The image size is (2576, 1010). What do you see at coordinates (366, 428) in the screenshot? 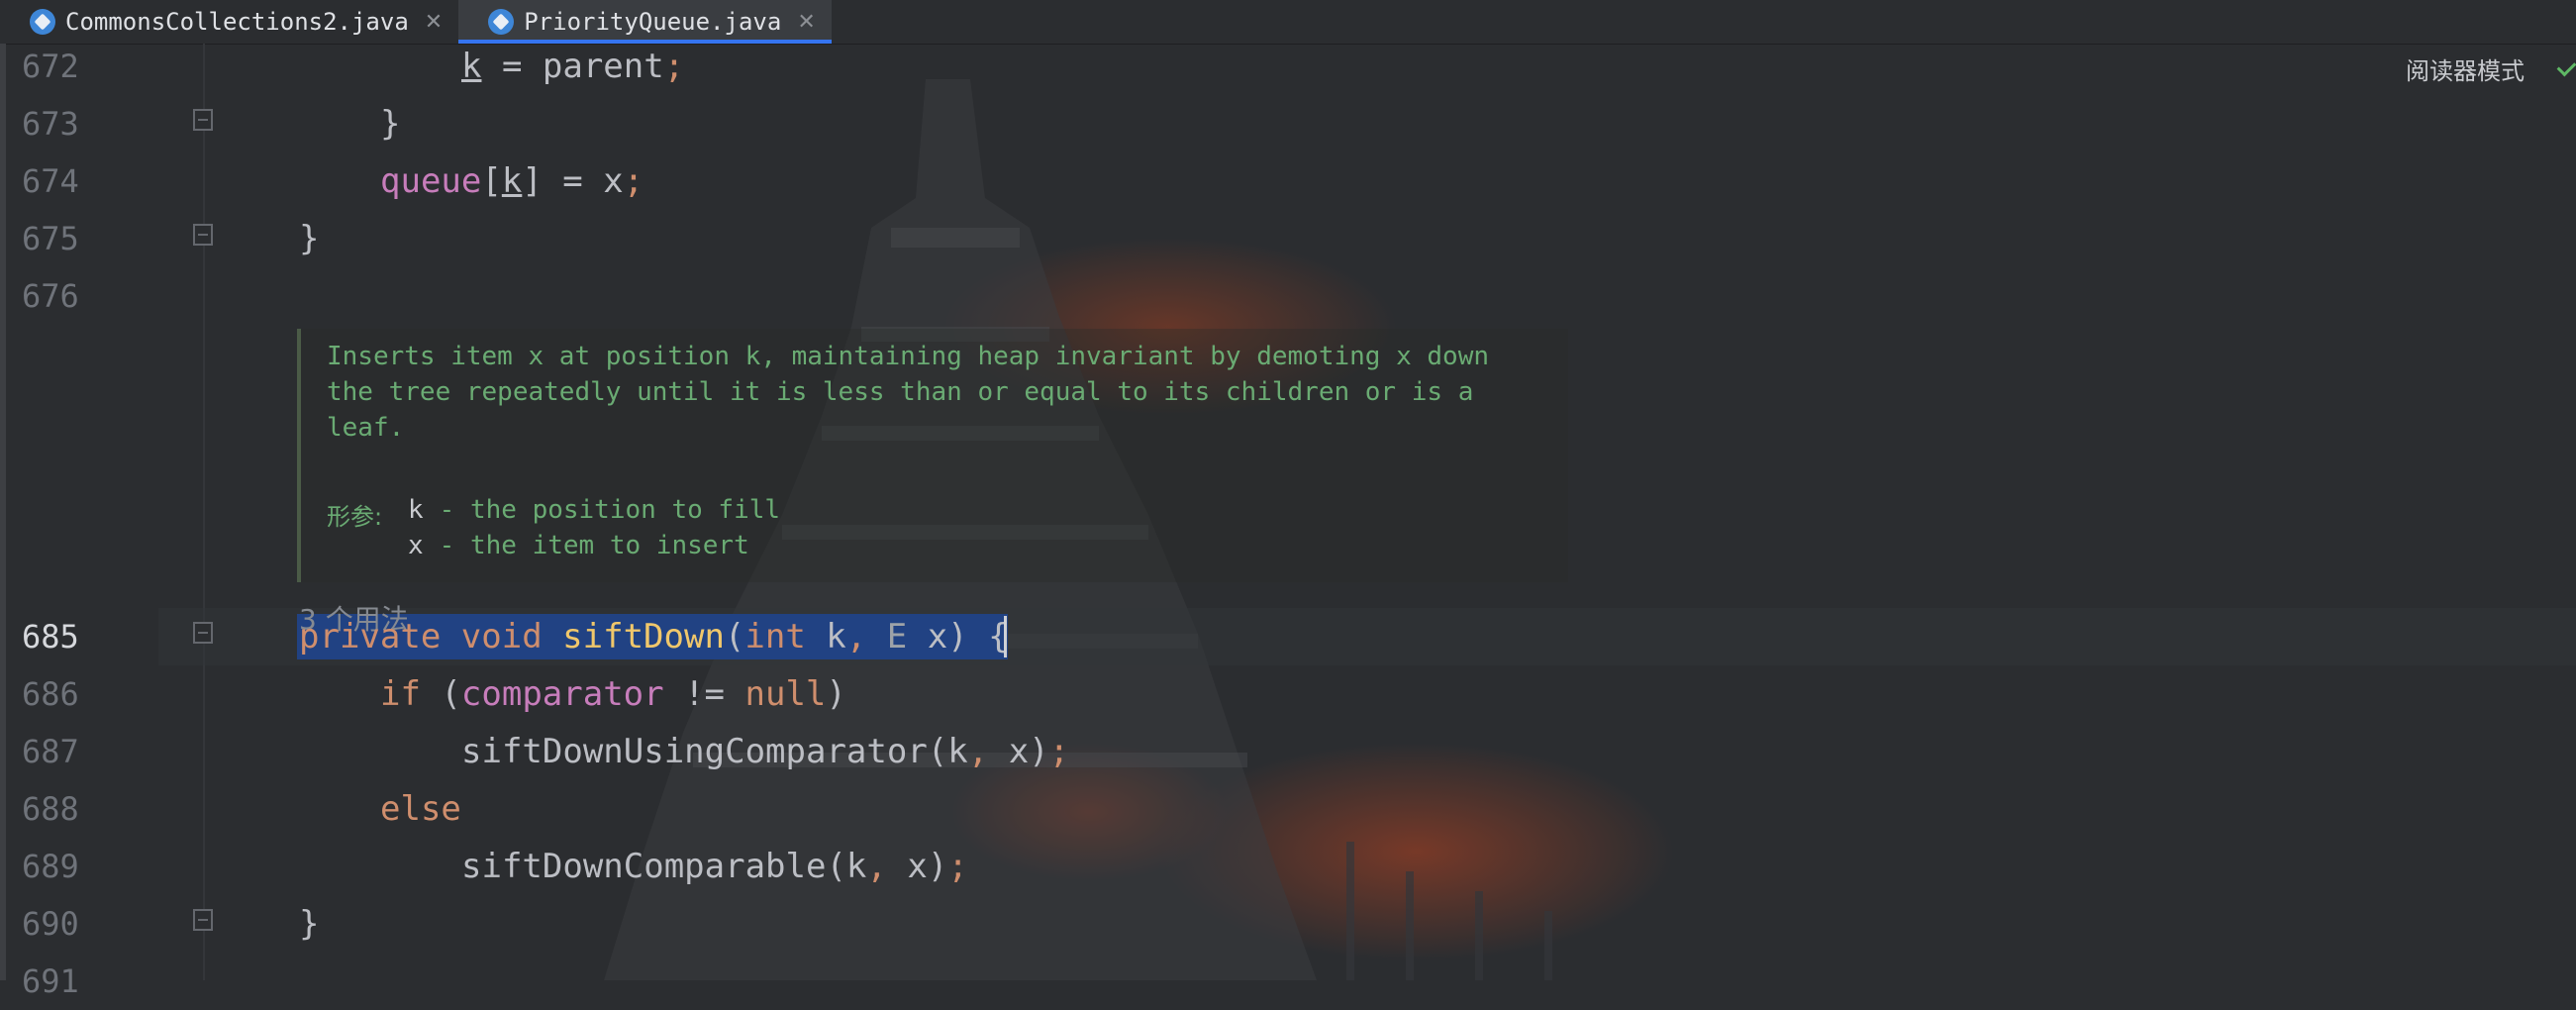
I see `doc-line: leaf.` at bounding box center [366, 428].